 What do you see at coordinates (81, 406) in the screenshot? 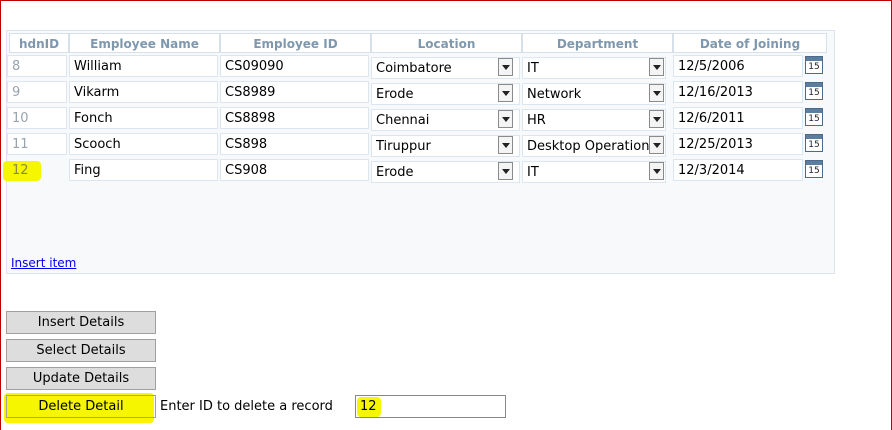
I see `delete-detail-button: Delete Detail` at bounding box center [81, 406].